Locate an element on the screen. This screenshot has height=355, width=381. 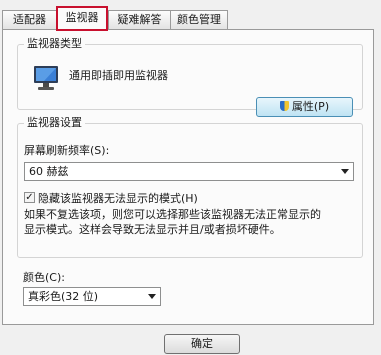
tab-strip: 适配器 监视器 疑难解答 颜色管理 is located at coordinates (190, 18).